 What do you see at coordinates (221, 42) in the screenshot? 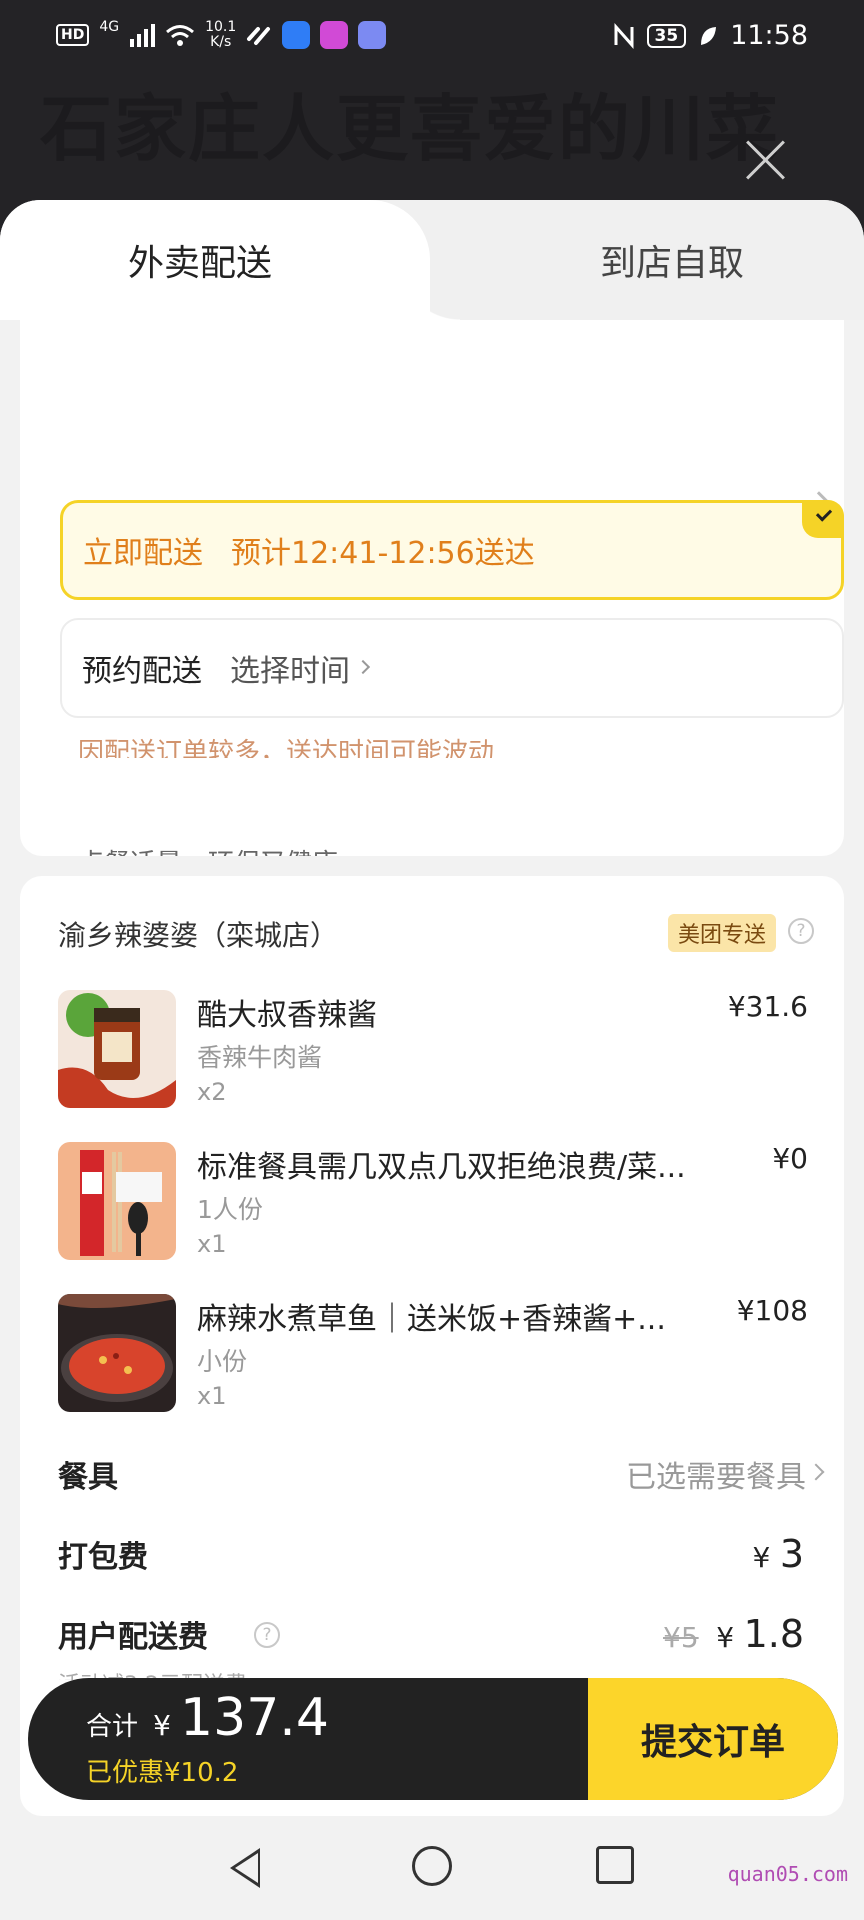
I see `speed-unit: K/s` at bounding box center [221, 42].